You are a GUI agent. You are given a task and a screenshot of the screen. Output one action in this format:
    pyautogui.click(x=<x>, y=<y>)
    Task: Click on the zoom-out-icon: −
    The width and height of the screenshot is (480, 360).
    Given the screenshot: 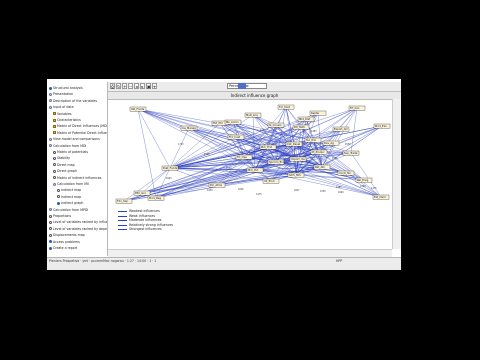 What is the action you would take?
    pyautogui.click(x=130, y=86)
    